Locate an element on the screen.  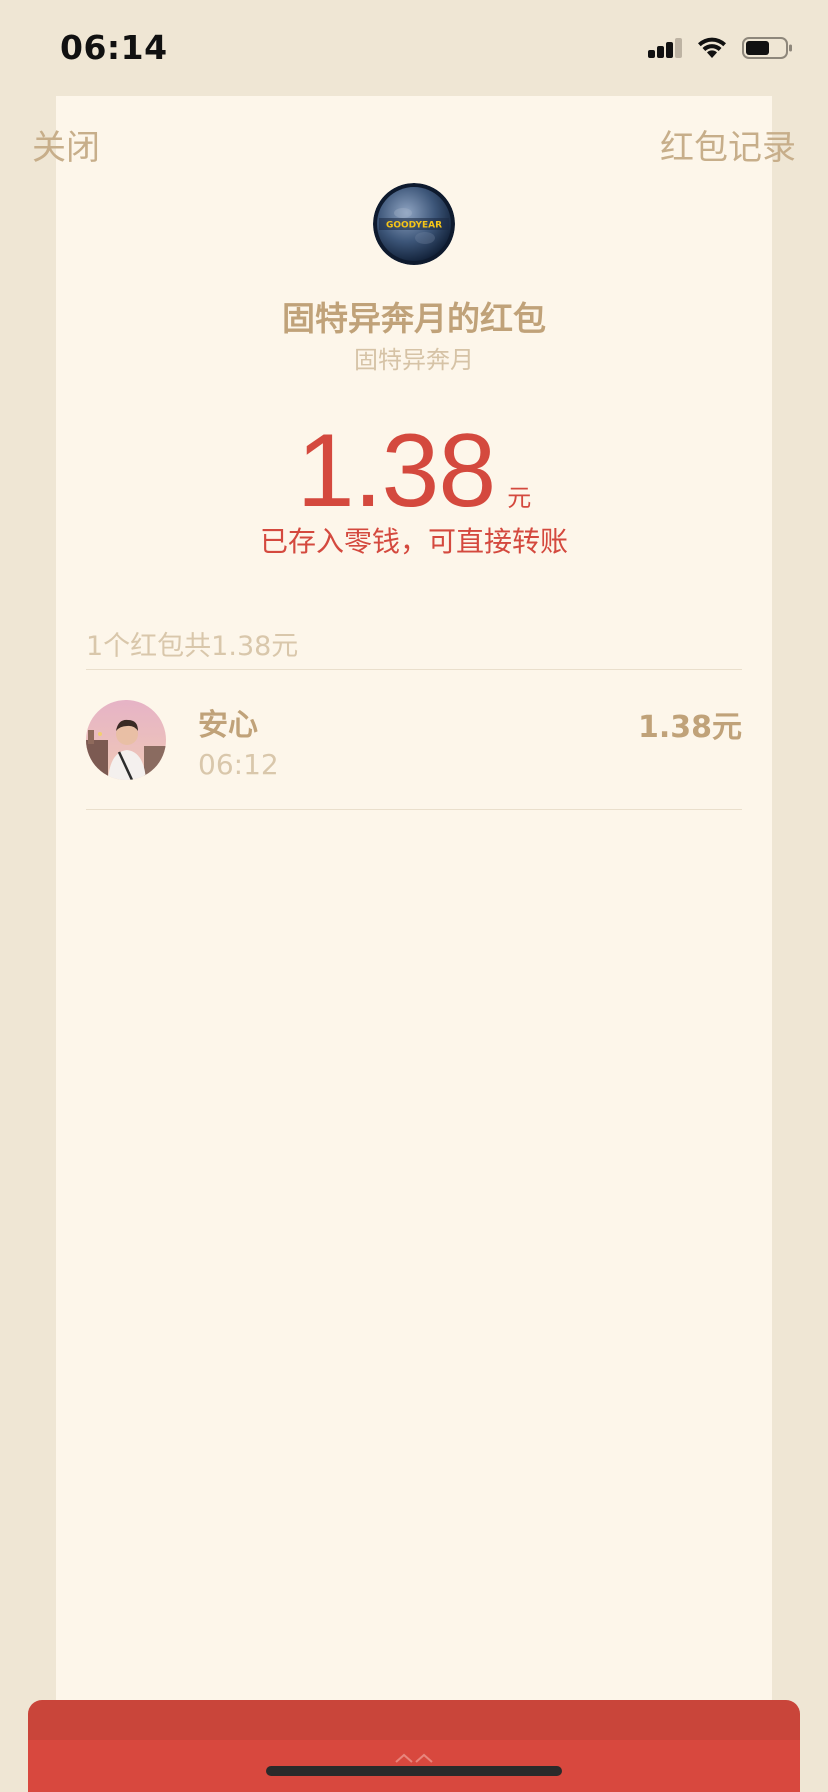
red-packet-sender-name: 固特异奔月 is located at coordinates (414, 360).